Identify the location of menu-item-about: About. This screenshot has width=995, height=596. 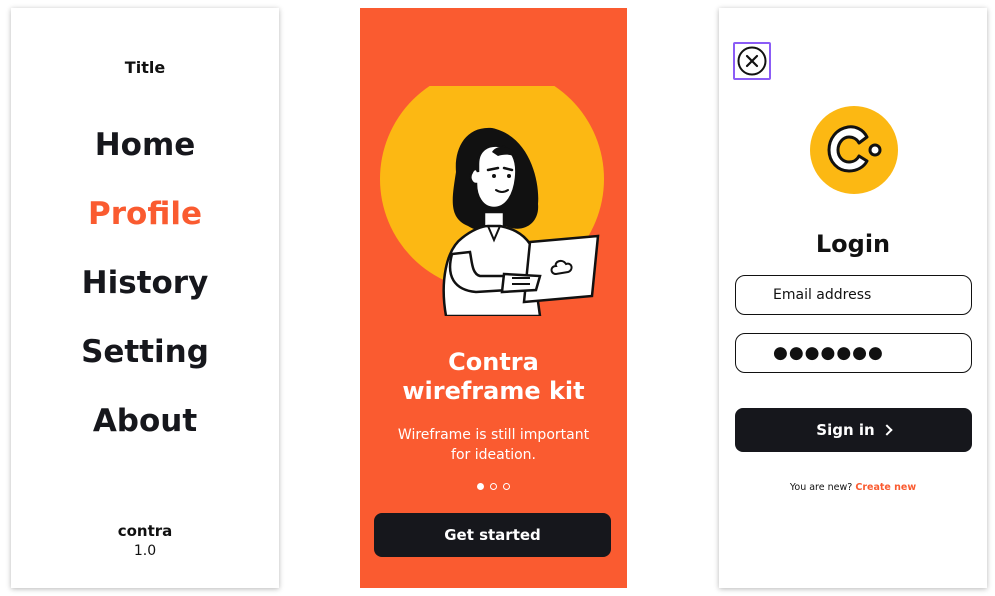
(145, 436).